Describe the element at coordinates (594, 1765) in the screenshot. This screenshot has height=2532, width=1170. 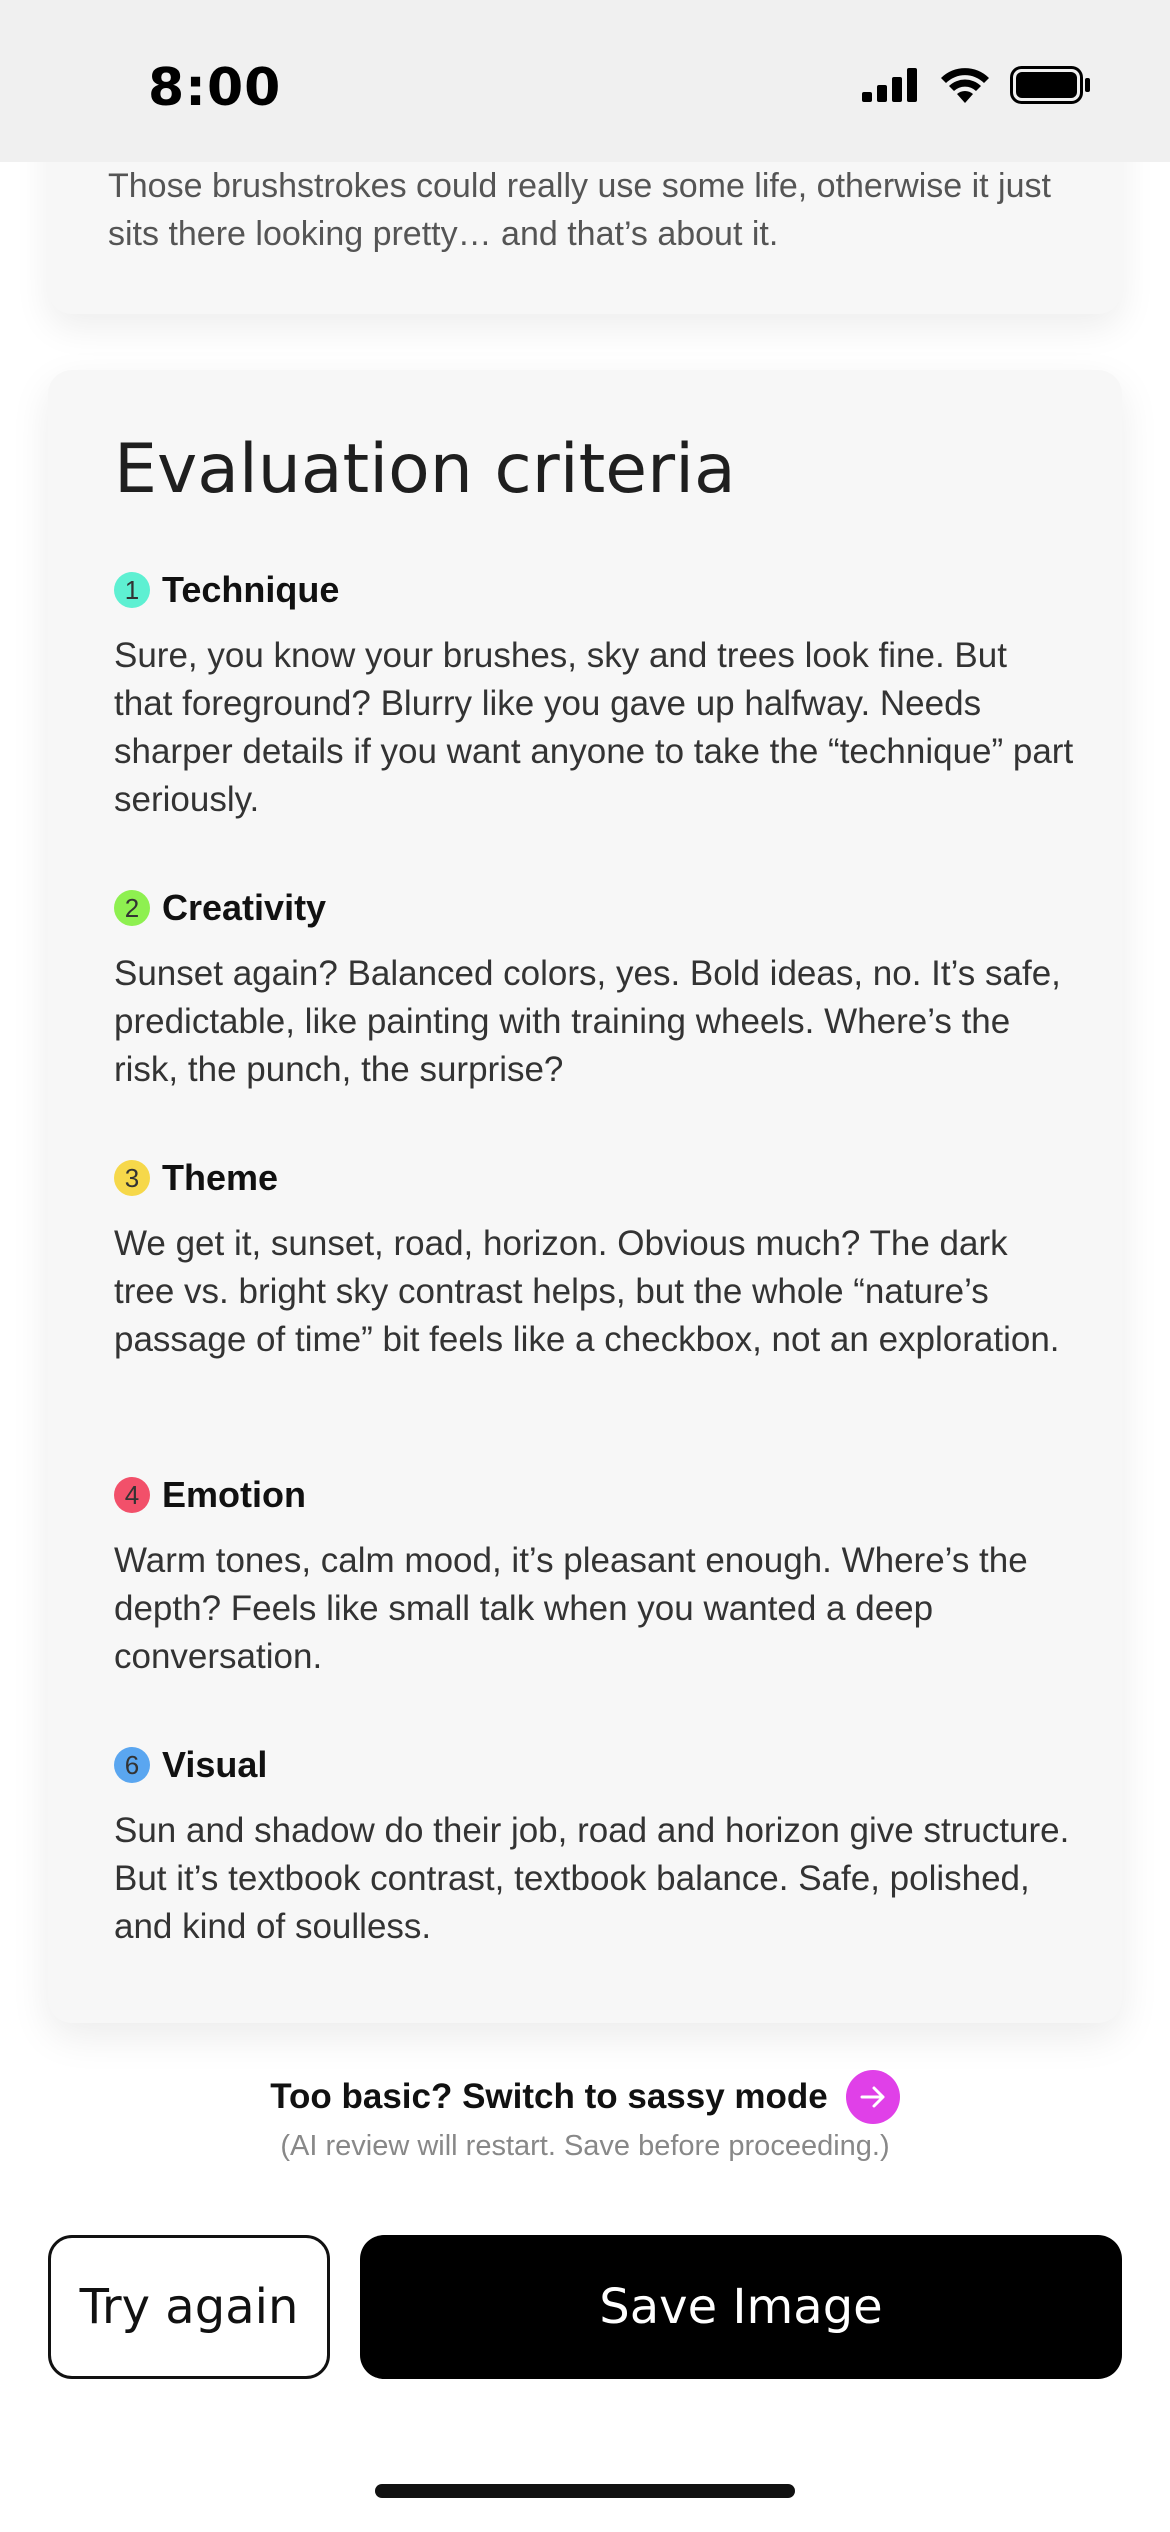
I see `criterion-header: 6 Visual` at that location.